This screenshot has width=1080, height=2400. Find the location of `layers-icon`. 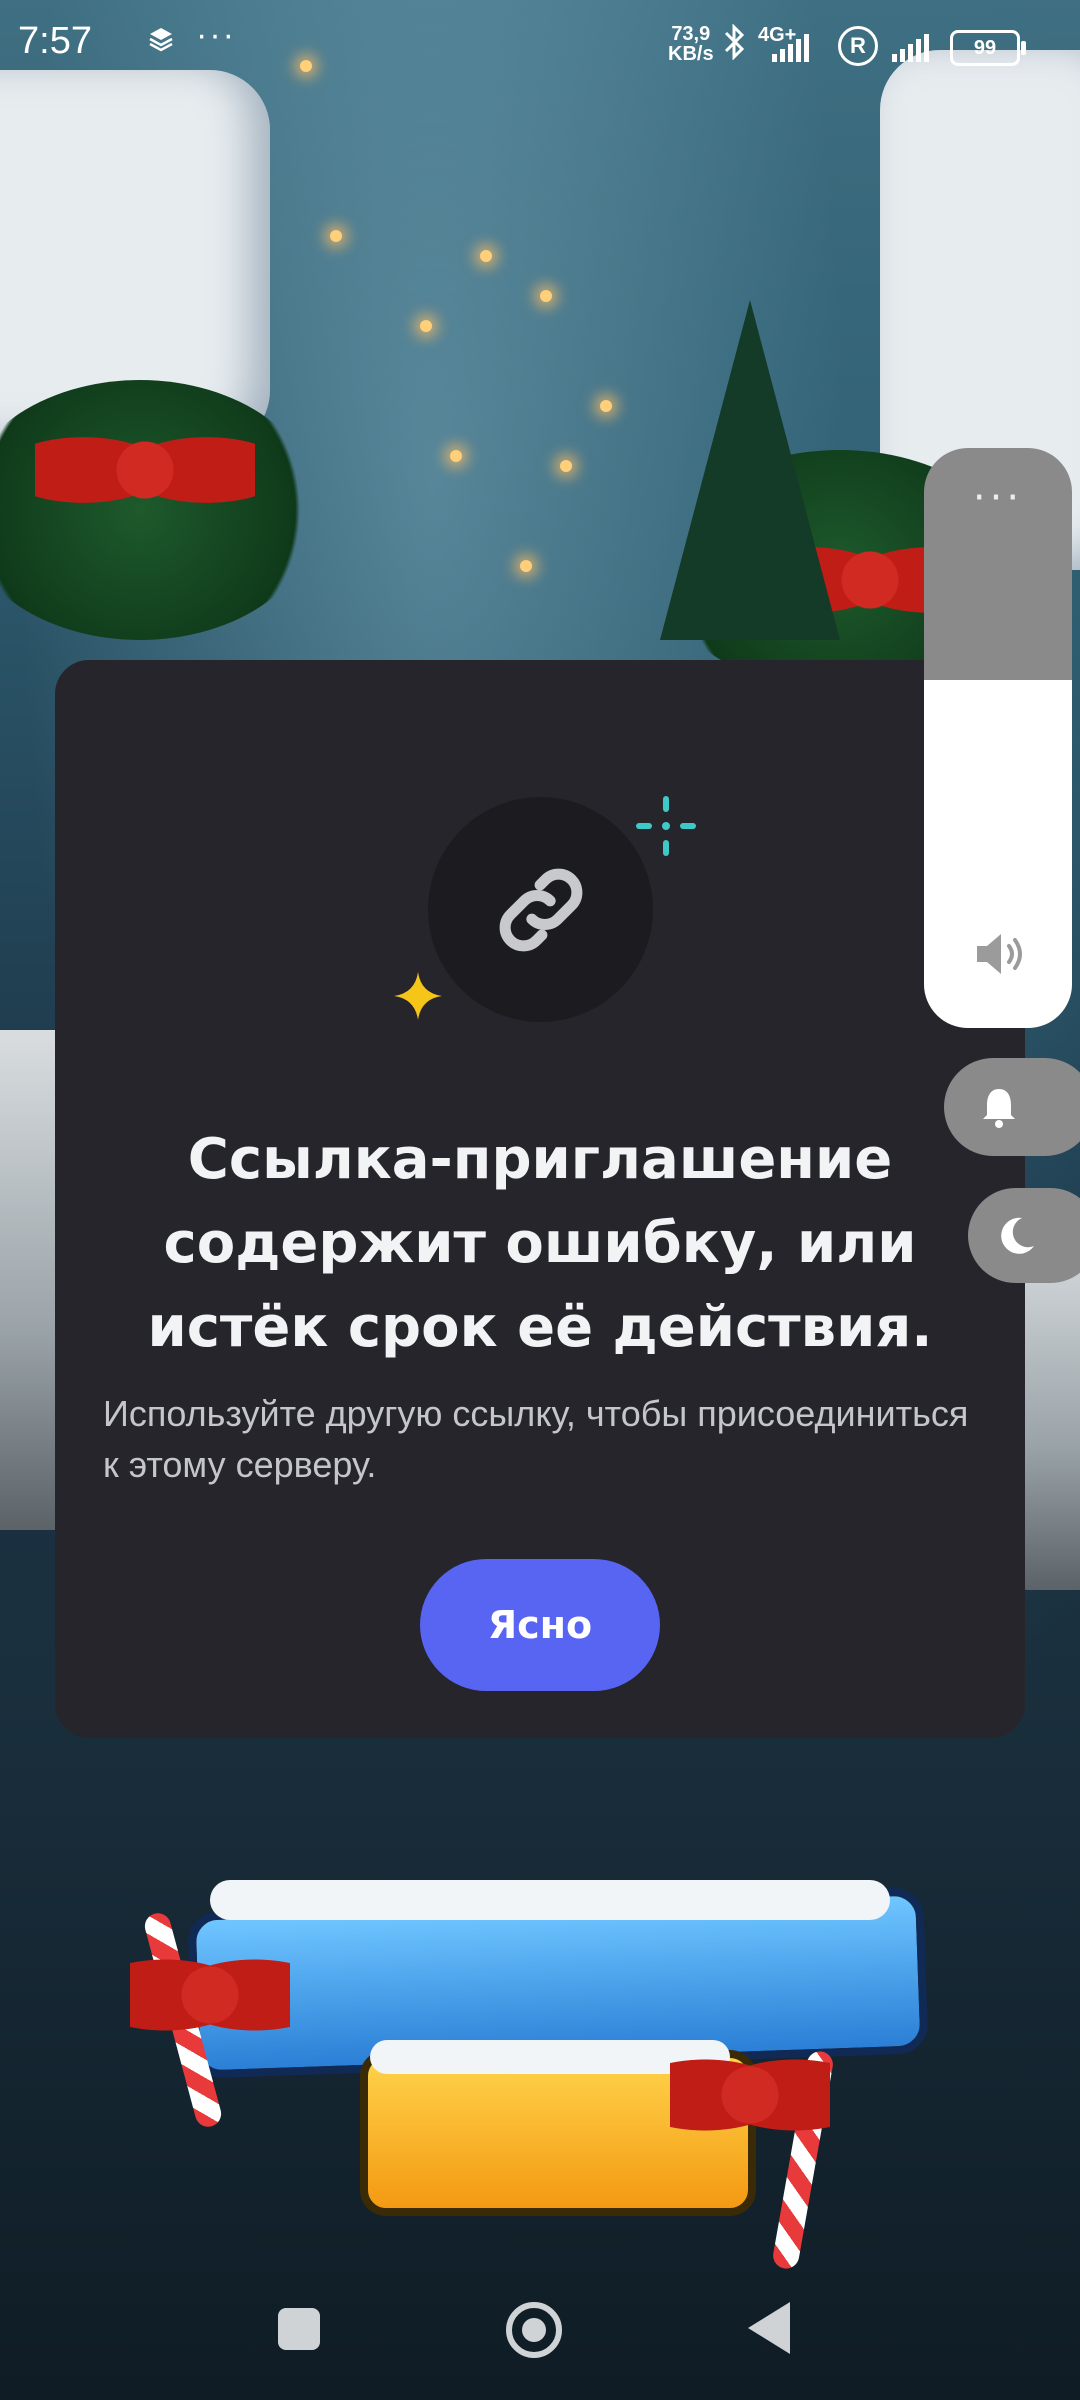

layers-icon is located at coordinates (161, 43).